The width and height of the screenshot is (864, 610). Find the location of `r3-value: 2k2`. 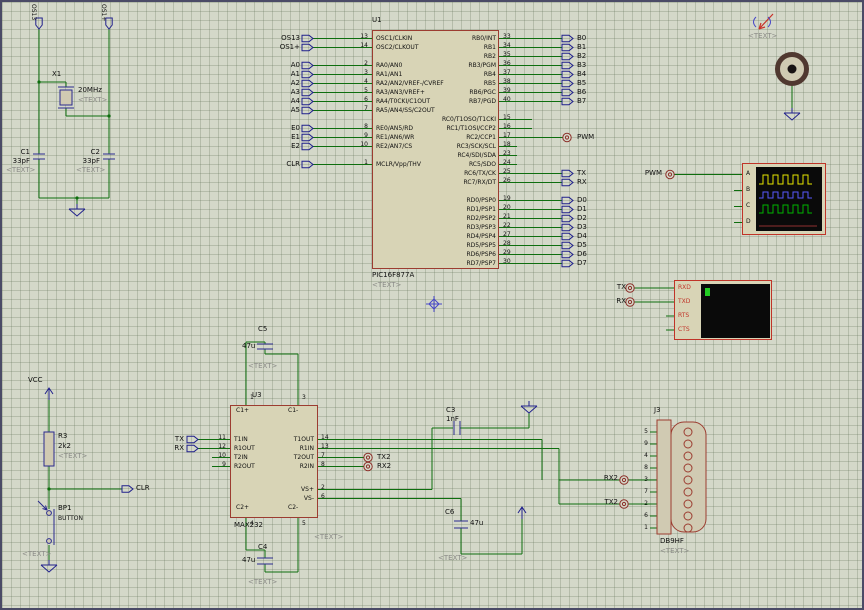

r3-value: 2k2 is located at coordinates (64, 446).